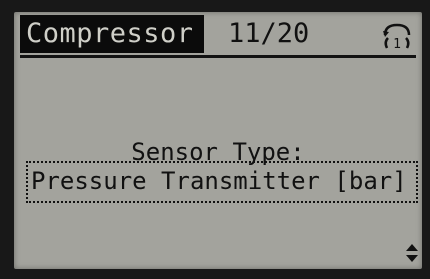 This screenshot has height=279, width=430. Describe the element at coordinates (112, 34) in the screenshot. I see `menu-title: Compressor` at that location.